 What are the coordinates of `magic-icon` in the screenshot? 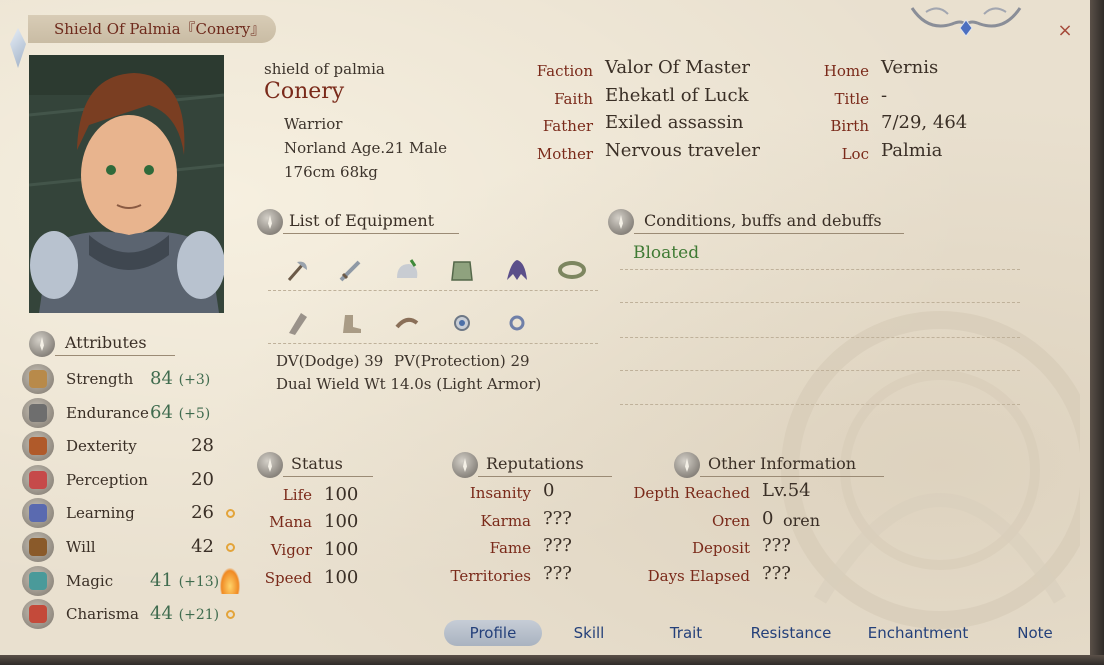 It's located at (38, 580).